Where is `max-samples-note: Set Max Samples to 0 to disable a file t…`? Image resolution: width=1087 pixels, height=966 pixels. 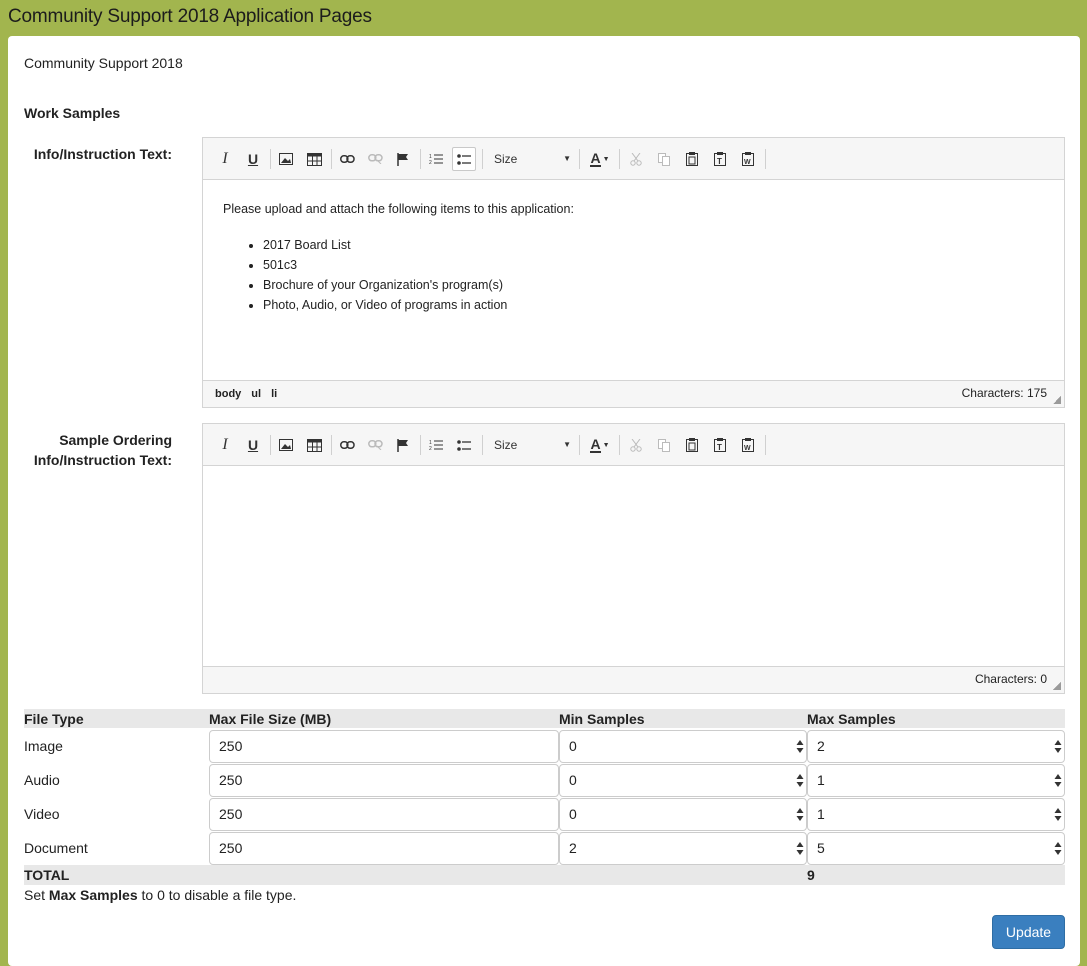
max-samples-note: Set Max Samples to 0 to disable a file t… is located at coordinates (160, 895).